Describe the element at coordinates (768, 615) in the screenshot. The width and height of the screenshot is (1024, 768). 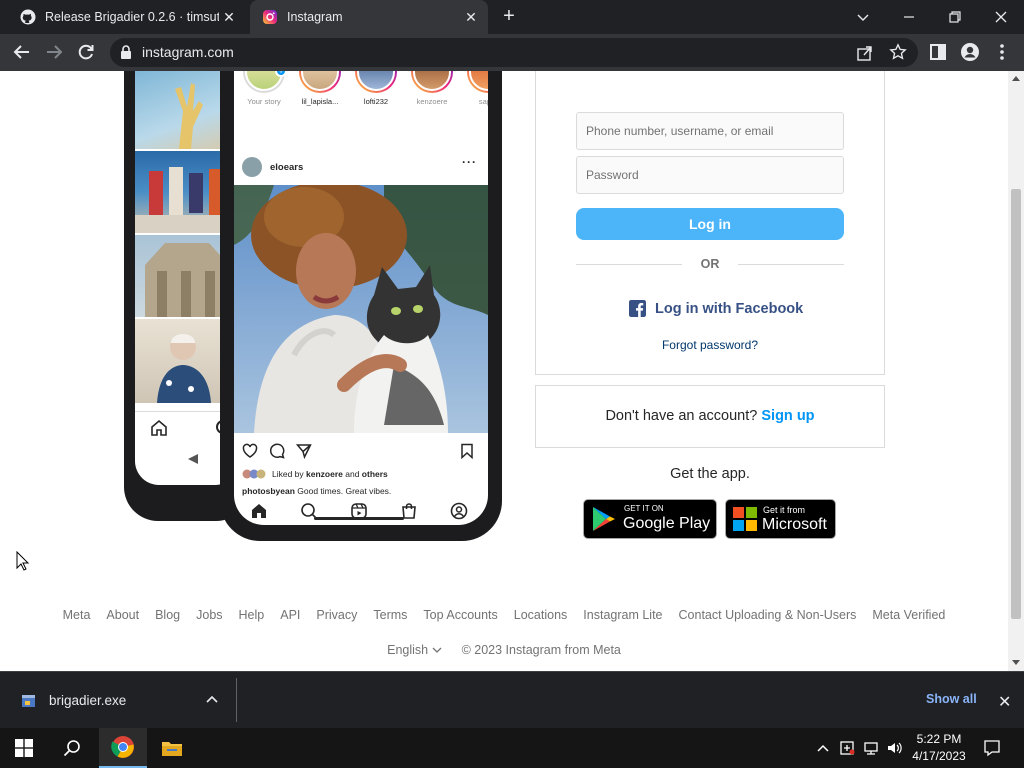
I see `footer-link-contact-uploading: Contact Uploading & Non-Users` at that location.